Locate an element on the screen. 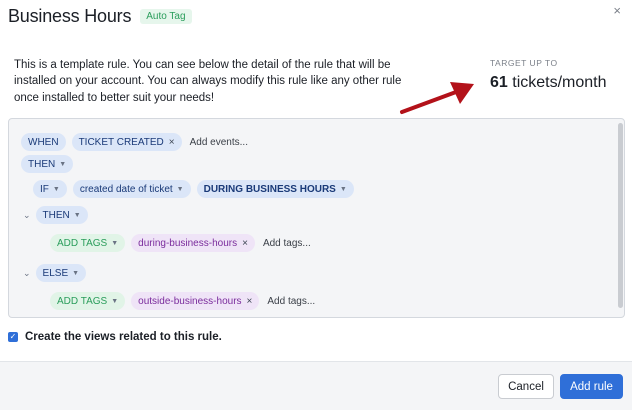  create-views-label: Create the views related to this rule. is located at coordinates (123, 337).